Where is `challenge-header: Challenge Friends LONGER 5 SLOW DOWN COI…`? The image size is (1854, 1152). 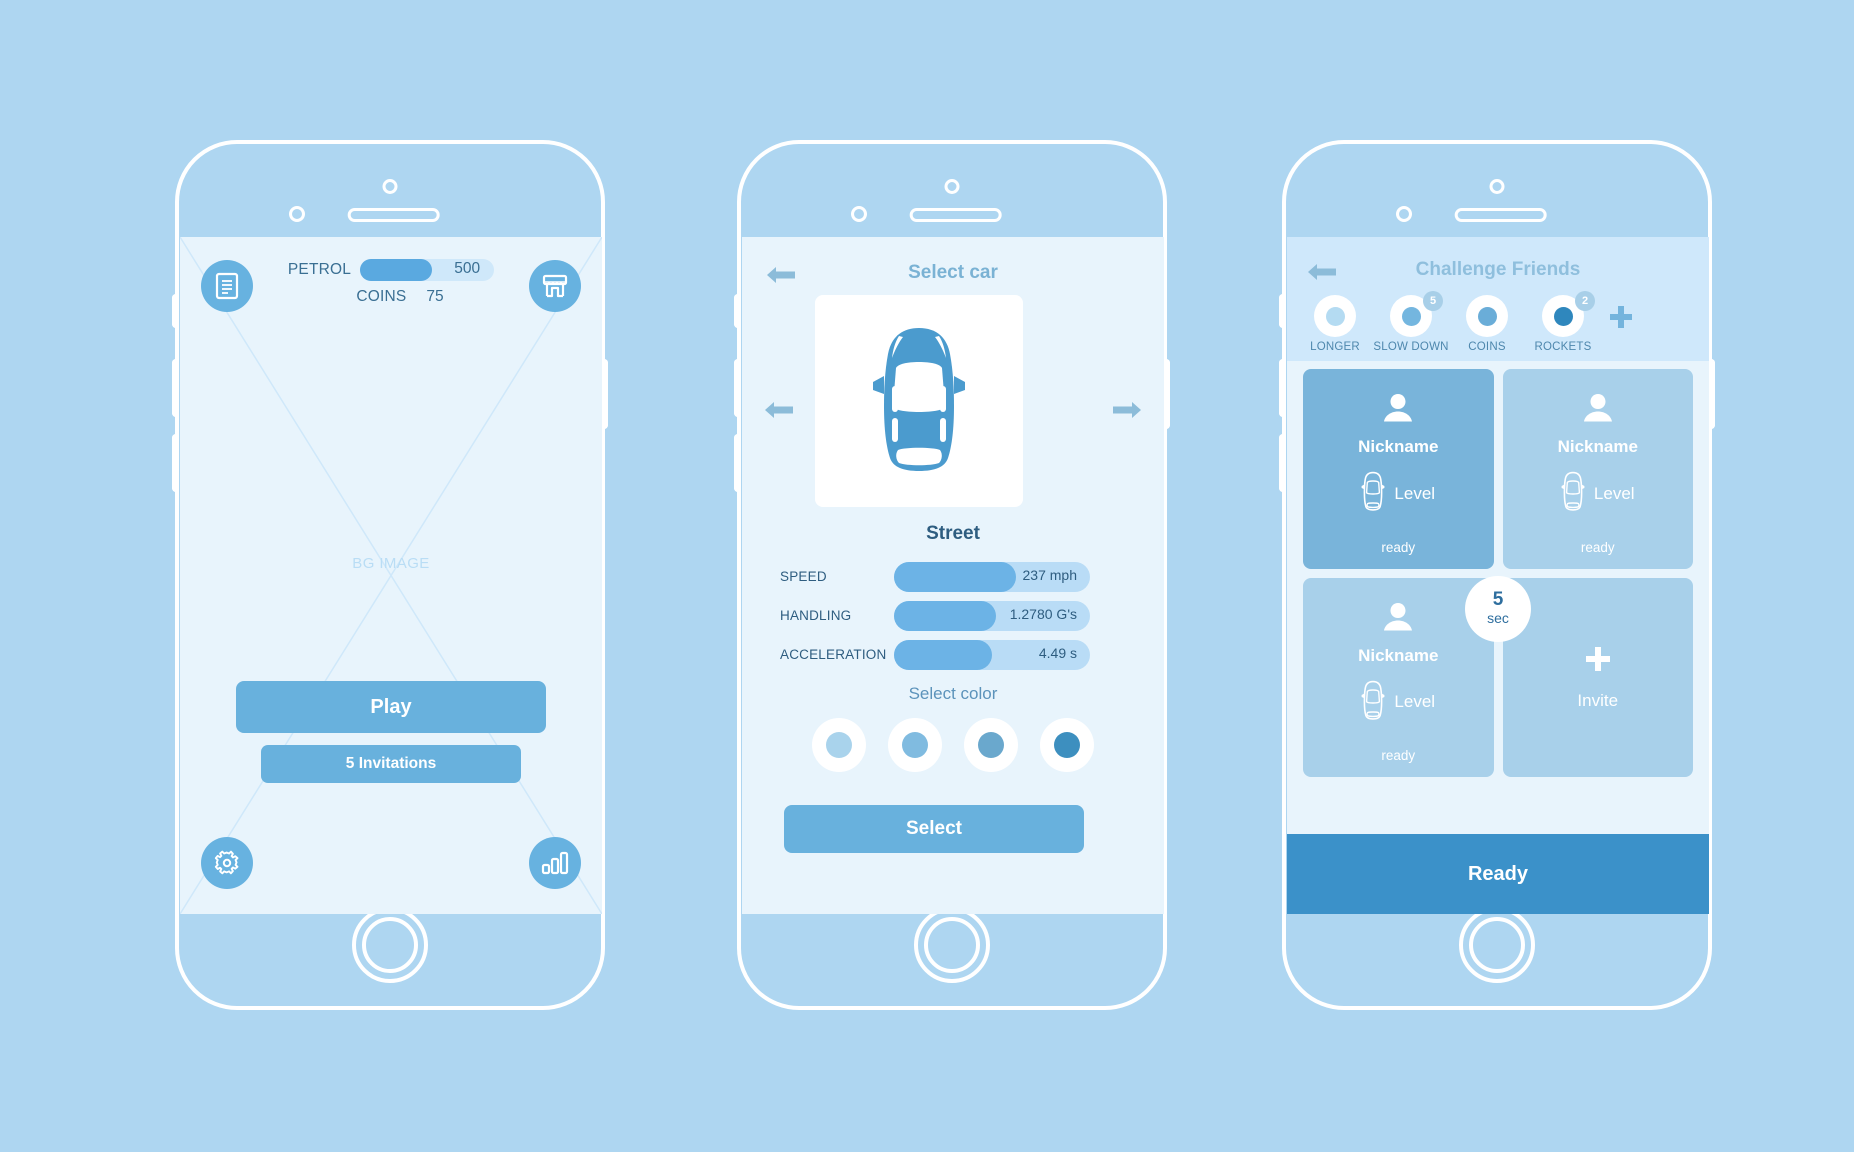 challenge-header: Challenge Friends LONGER 5 SLOW DOWN COI… is located at coordinates (1498, 299).